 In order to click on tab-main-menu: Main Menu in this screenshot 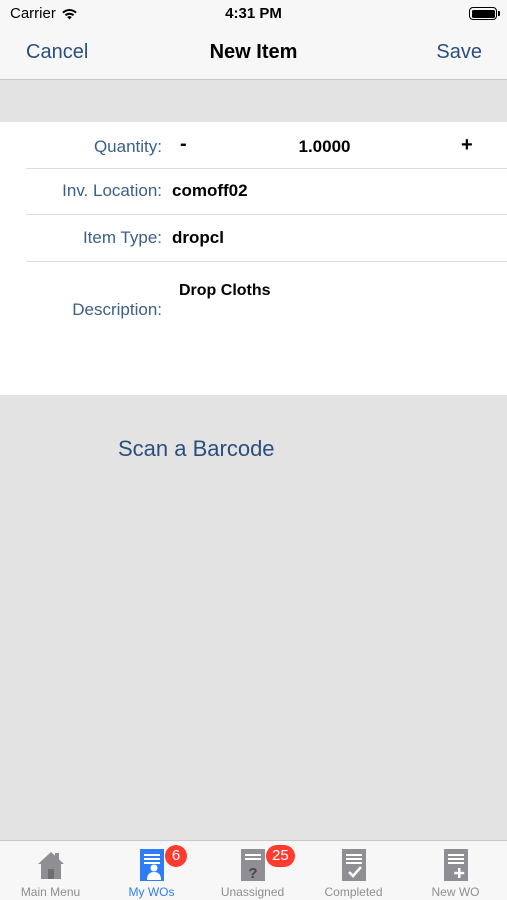, I will do `click(50, 870)`.